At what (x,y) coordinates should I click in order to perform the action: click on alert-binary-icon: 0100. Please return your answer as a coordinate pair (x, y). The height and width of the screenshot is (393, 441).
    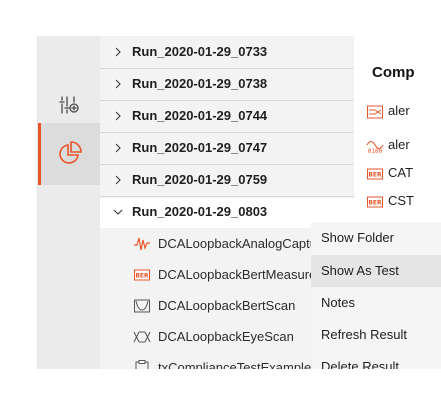
    Looking at the image, I should click on (375, 147).